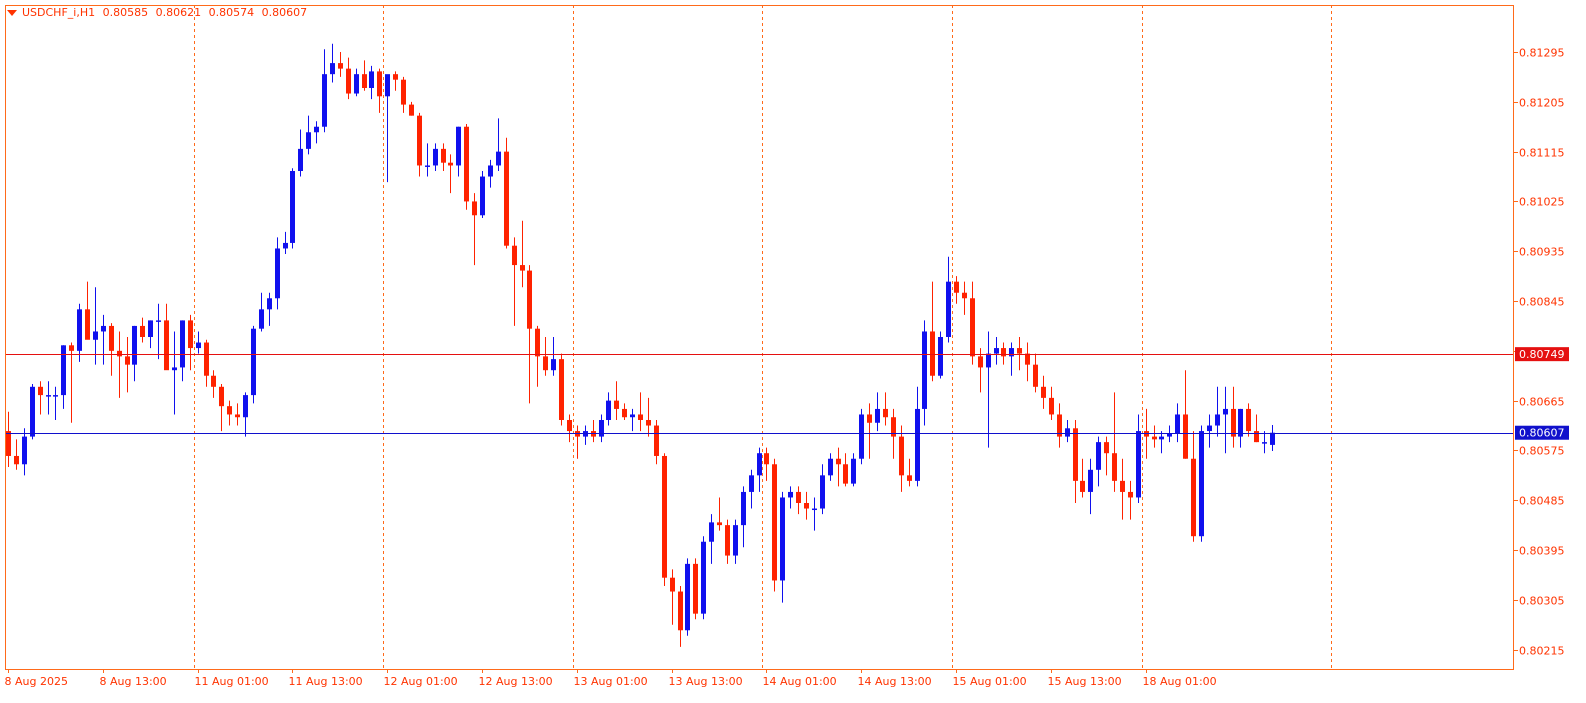 The width and height of the screenshot is (1586, 703). I want to click on blue-price-label: 0.80607, so click(1542, 433).